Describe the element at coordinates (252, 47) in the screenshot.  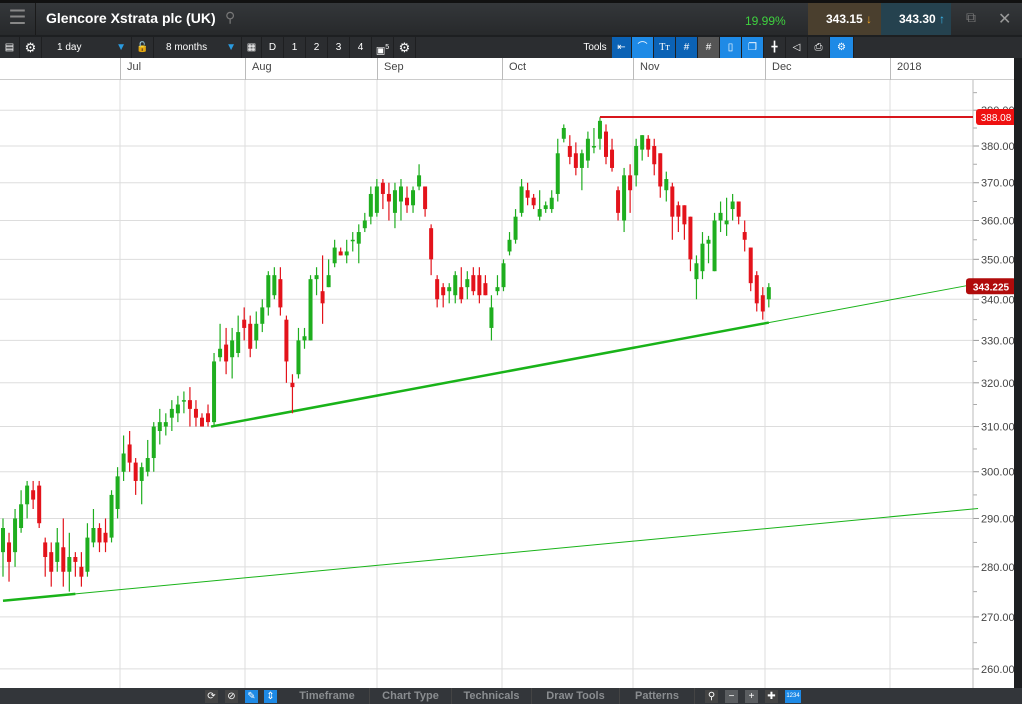
I see `calendar-icon: ▦` at that location.